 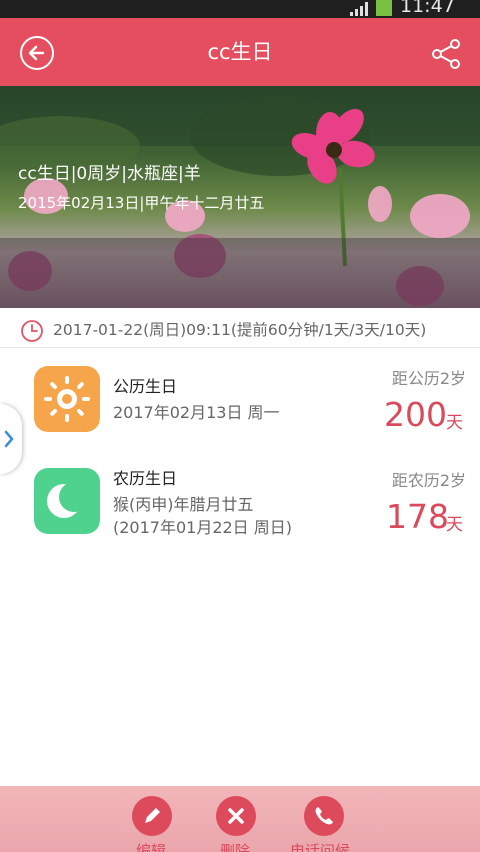 I want to click on signal-icon, so click(x=359, y=9).